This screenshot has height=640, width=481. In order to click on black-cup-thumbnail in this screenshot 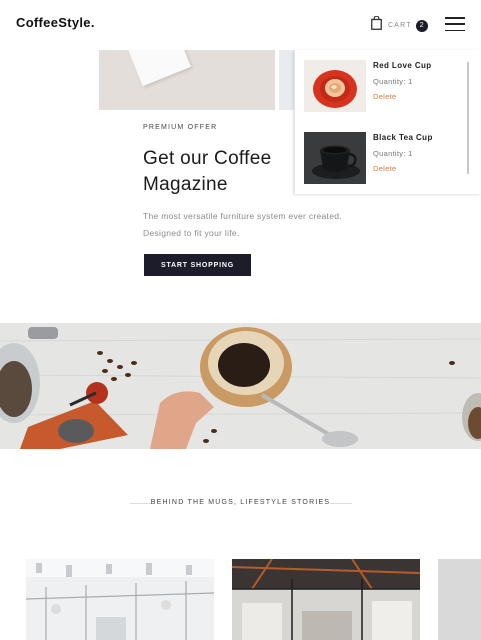, I will do `click(335, 158)`.